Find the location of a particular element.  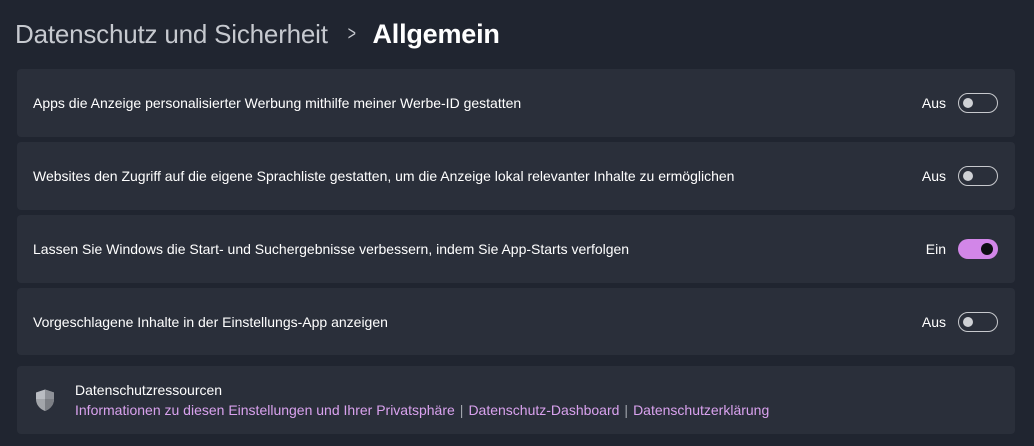

breadcrumb-parent-link: Datenschutz und Sicherheit is located at coordinates (171, 34).